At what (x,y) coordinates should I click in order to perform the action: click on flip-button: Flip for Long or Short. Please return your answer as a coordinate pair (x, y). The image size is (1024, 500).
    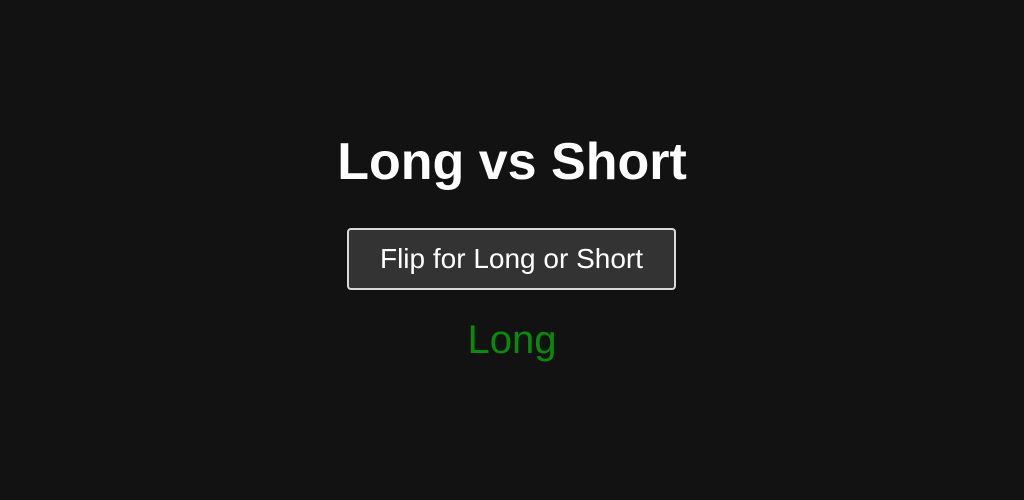
    Looking at the image, I should click on (511, 259).